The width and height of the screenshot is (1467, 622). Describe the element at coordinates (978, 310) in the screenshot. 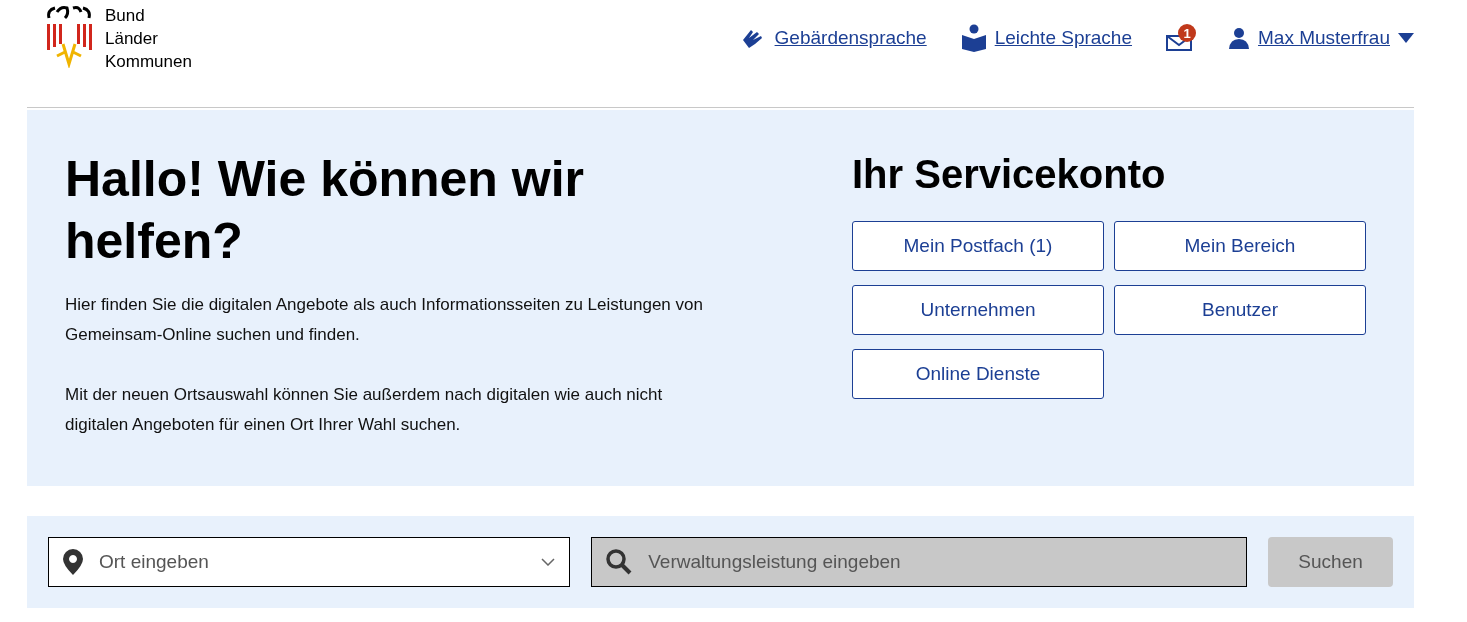

I see `service-button: Unternehmen` at that location.